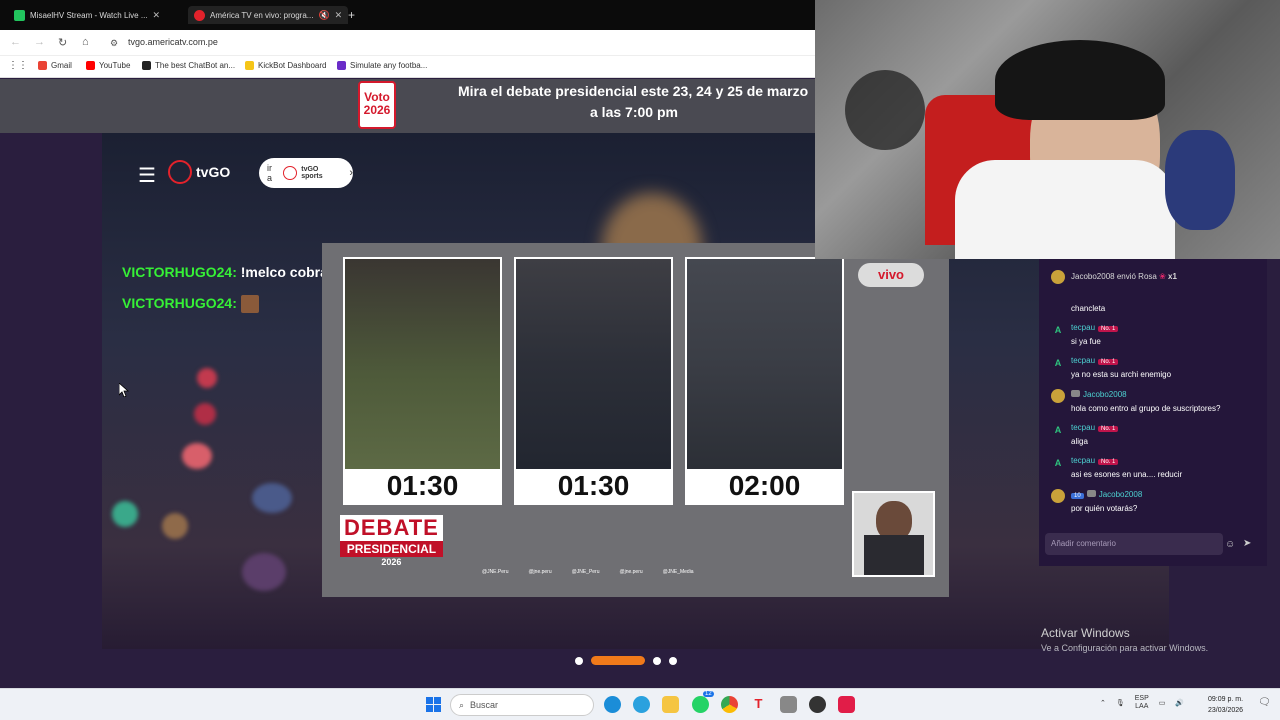 This screenshot has width=1280, height=720. What do you see at coordinates (306, 173) in the screenshot?
I see `go-to-tvgo-sports-button: ir a tvGO sports ›` at bounding box center [306, 173].